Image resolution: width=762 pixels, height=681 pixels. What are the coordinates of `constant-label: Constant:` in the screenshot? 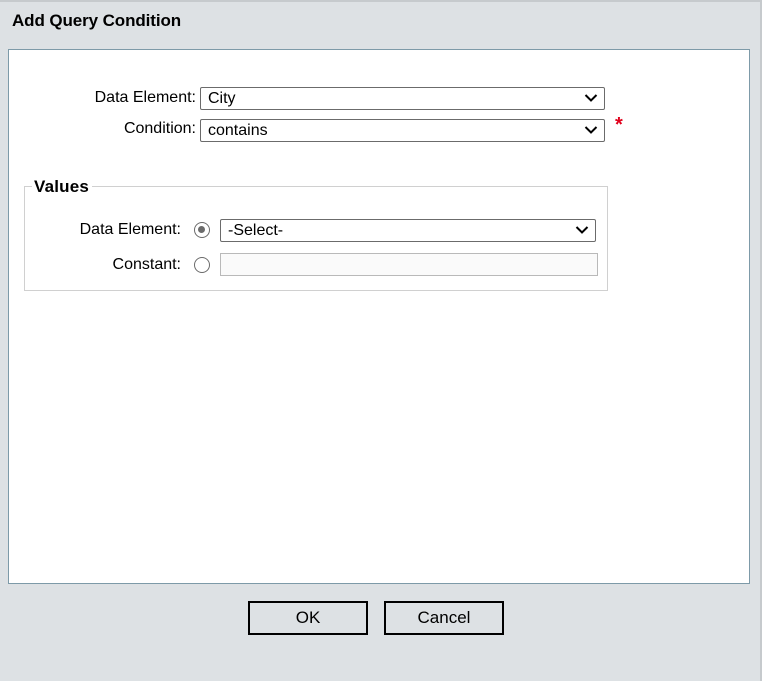 It's located at (146, 264).